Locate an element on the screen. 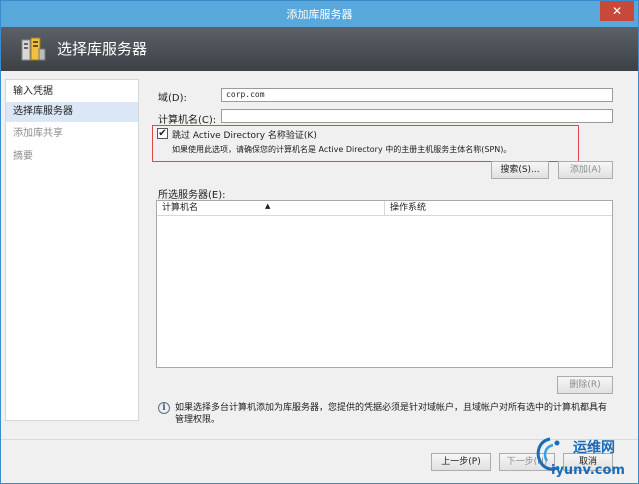  selected-servers-label: 所选服务器(E): is located at coordinates (192, 195).